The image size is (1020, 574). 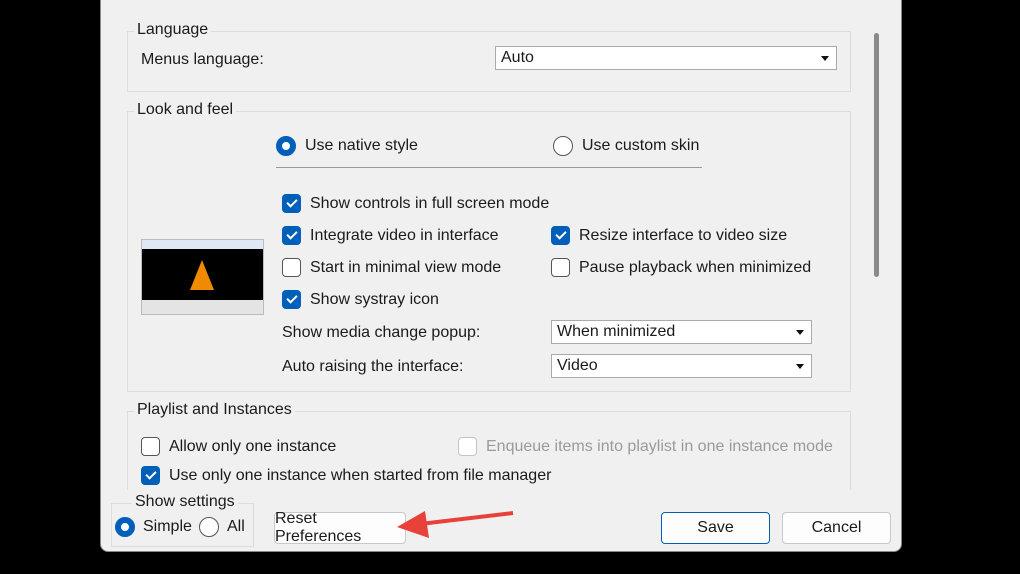 What do you see at coordinates (185, 110) in the screenshot?
I see `look-title: Look and feel` at bounding box center [185, 110].